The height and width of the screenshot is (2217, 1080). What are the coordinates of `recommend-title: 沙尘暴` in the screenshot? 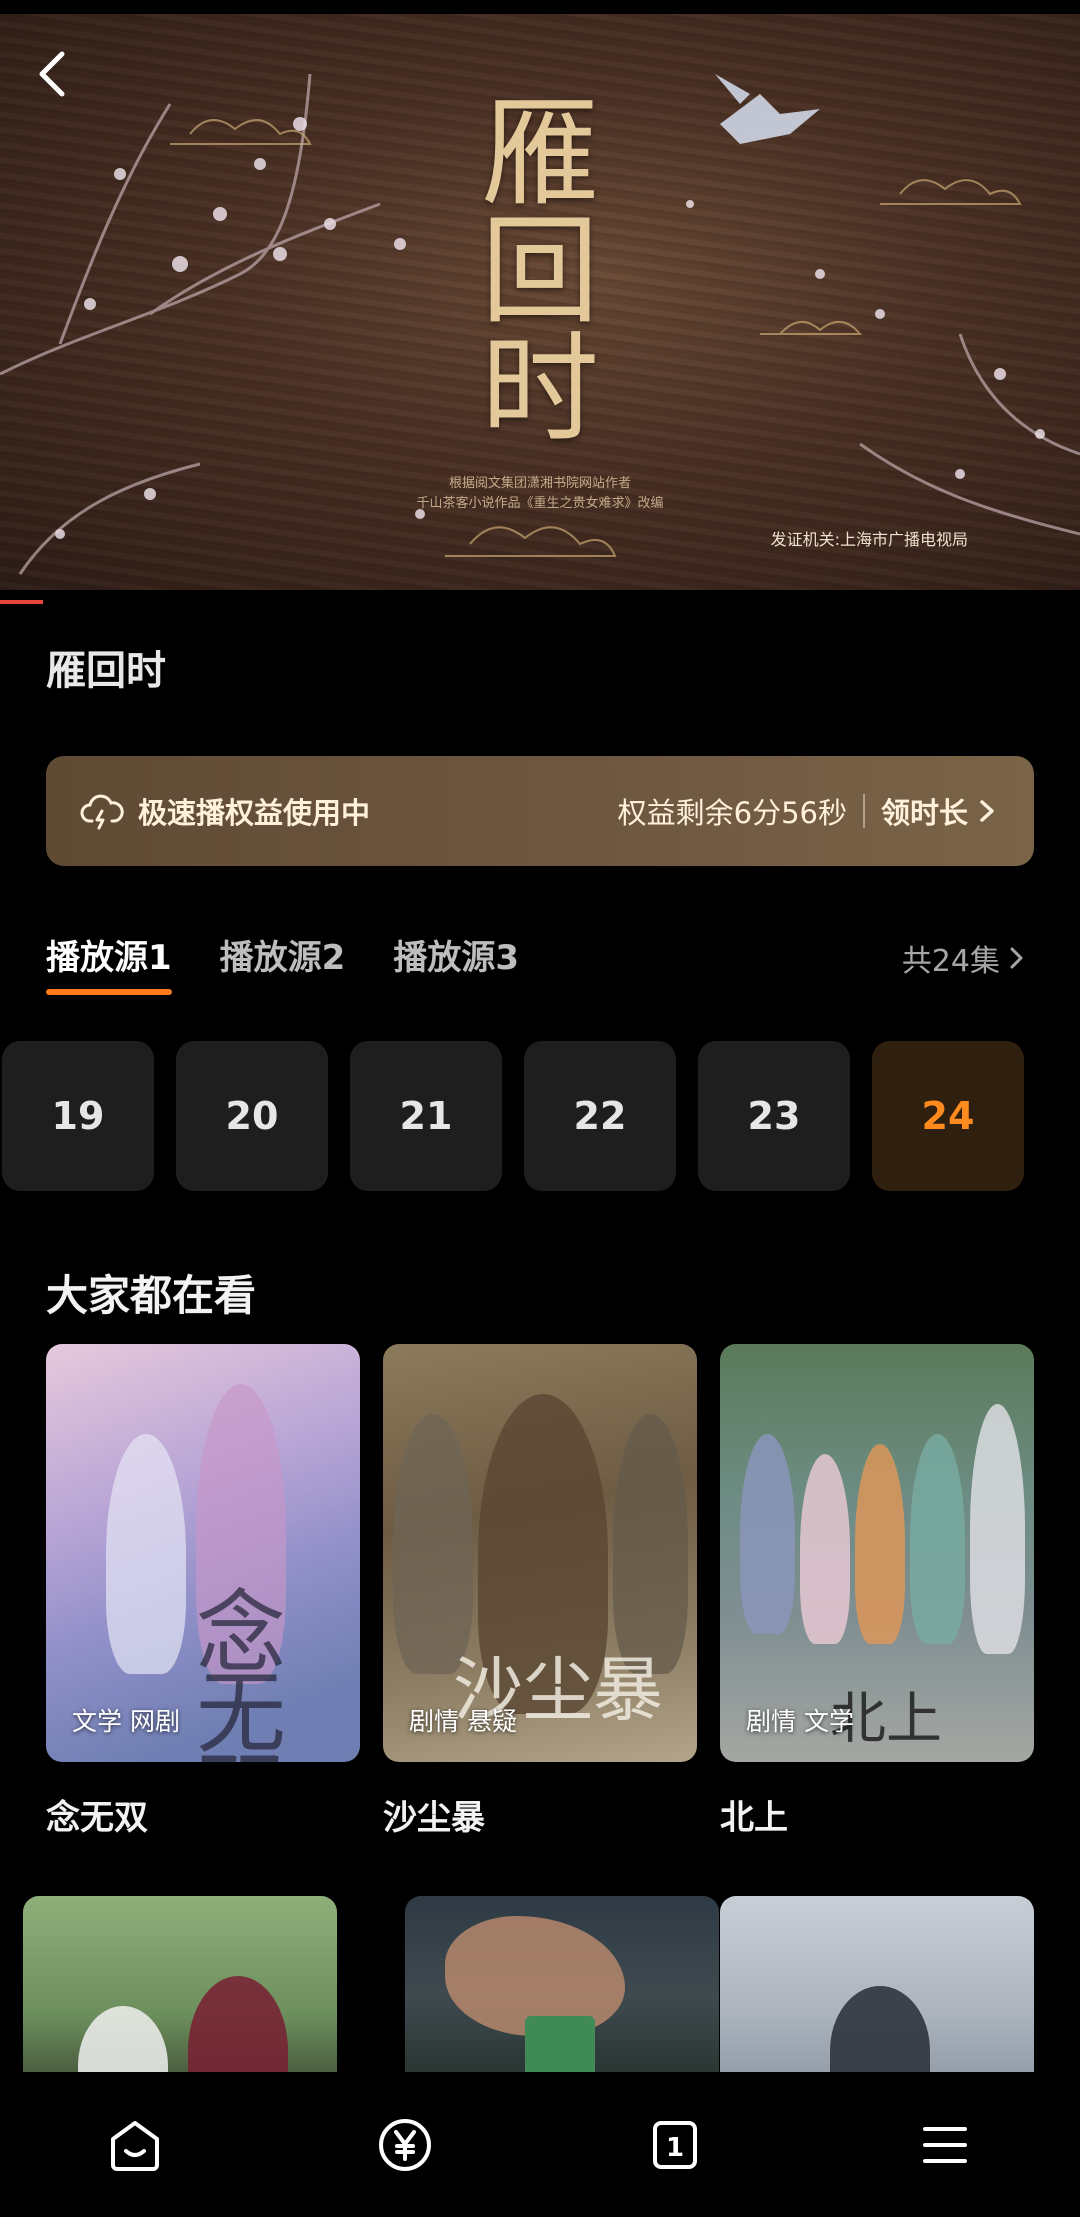 It's located at (434, 1818).